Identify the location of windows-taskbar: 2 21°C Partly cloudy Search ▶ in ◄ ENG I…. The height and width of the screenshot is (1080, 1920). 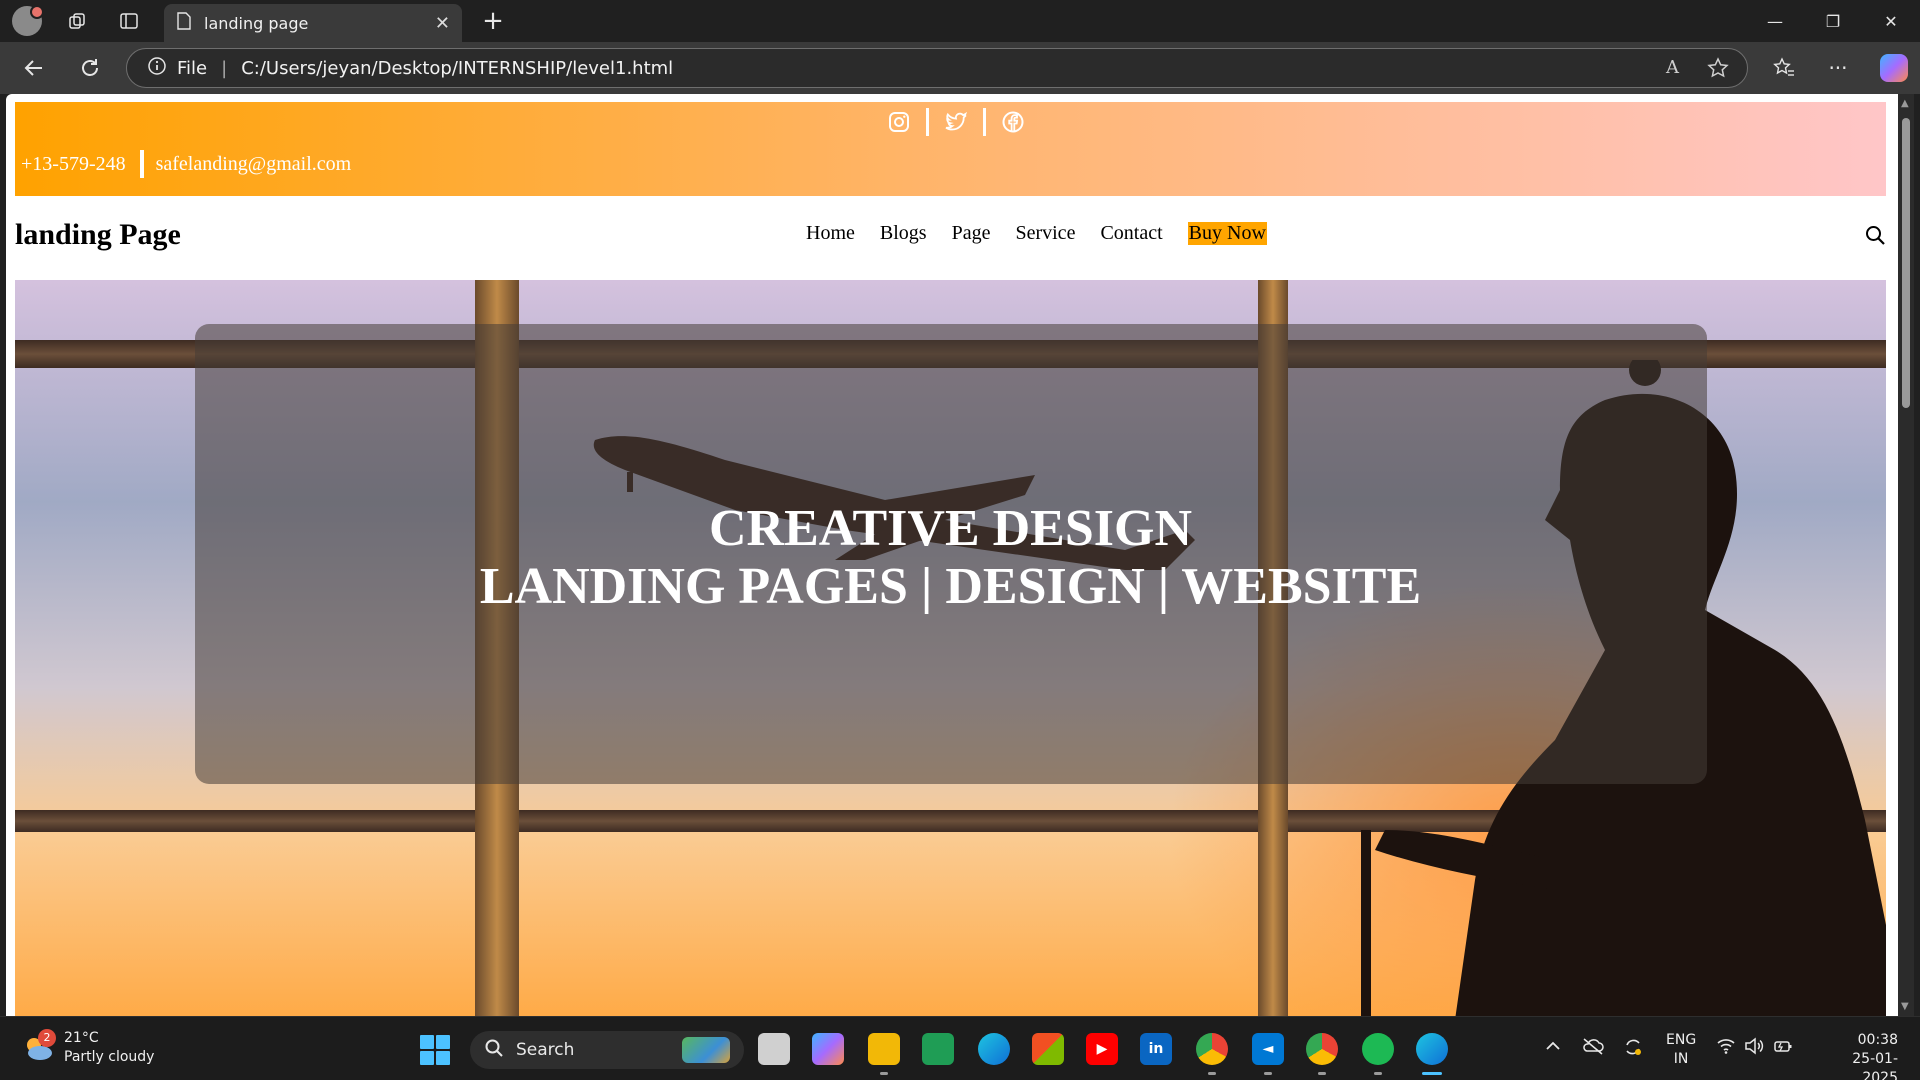
(960, 1048).